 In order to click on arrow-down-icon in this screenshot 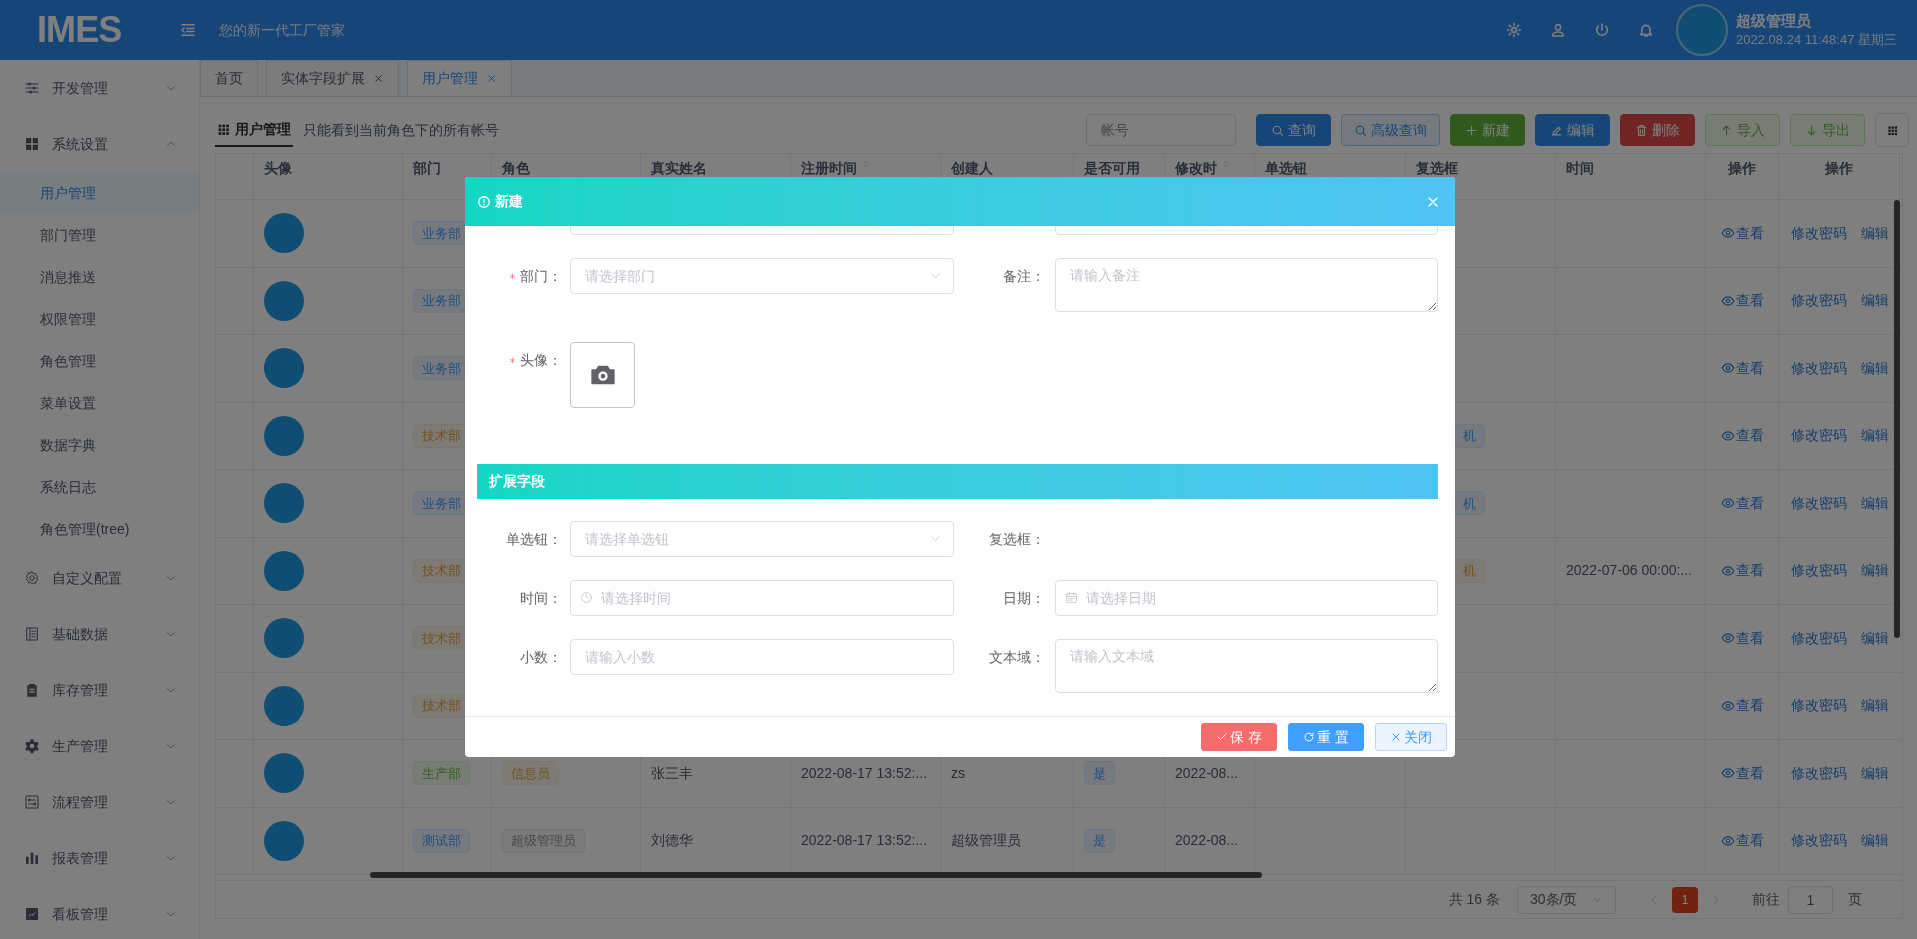, I will do `click(1811, 130)`.